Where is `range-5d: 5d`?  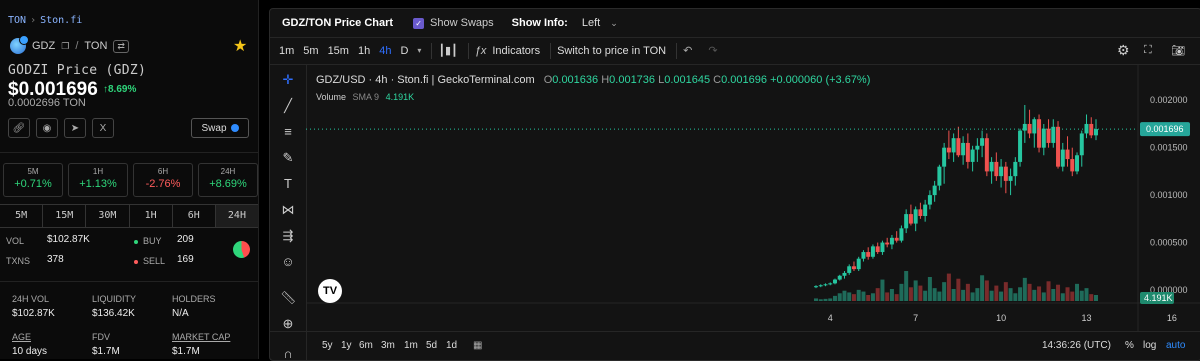
range-5d: 5d is located at coordinates (431, 345).